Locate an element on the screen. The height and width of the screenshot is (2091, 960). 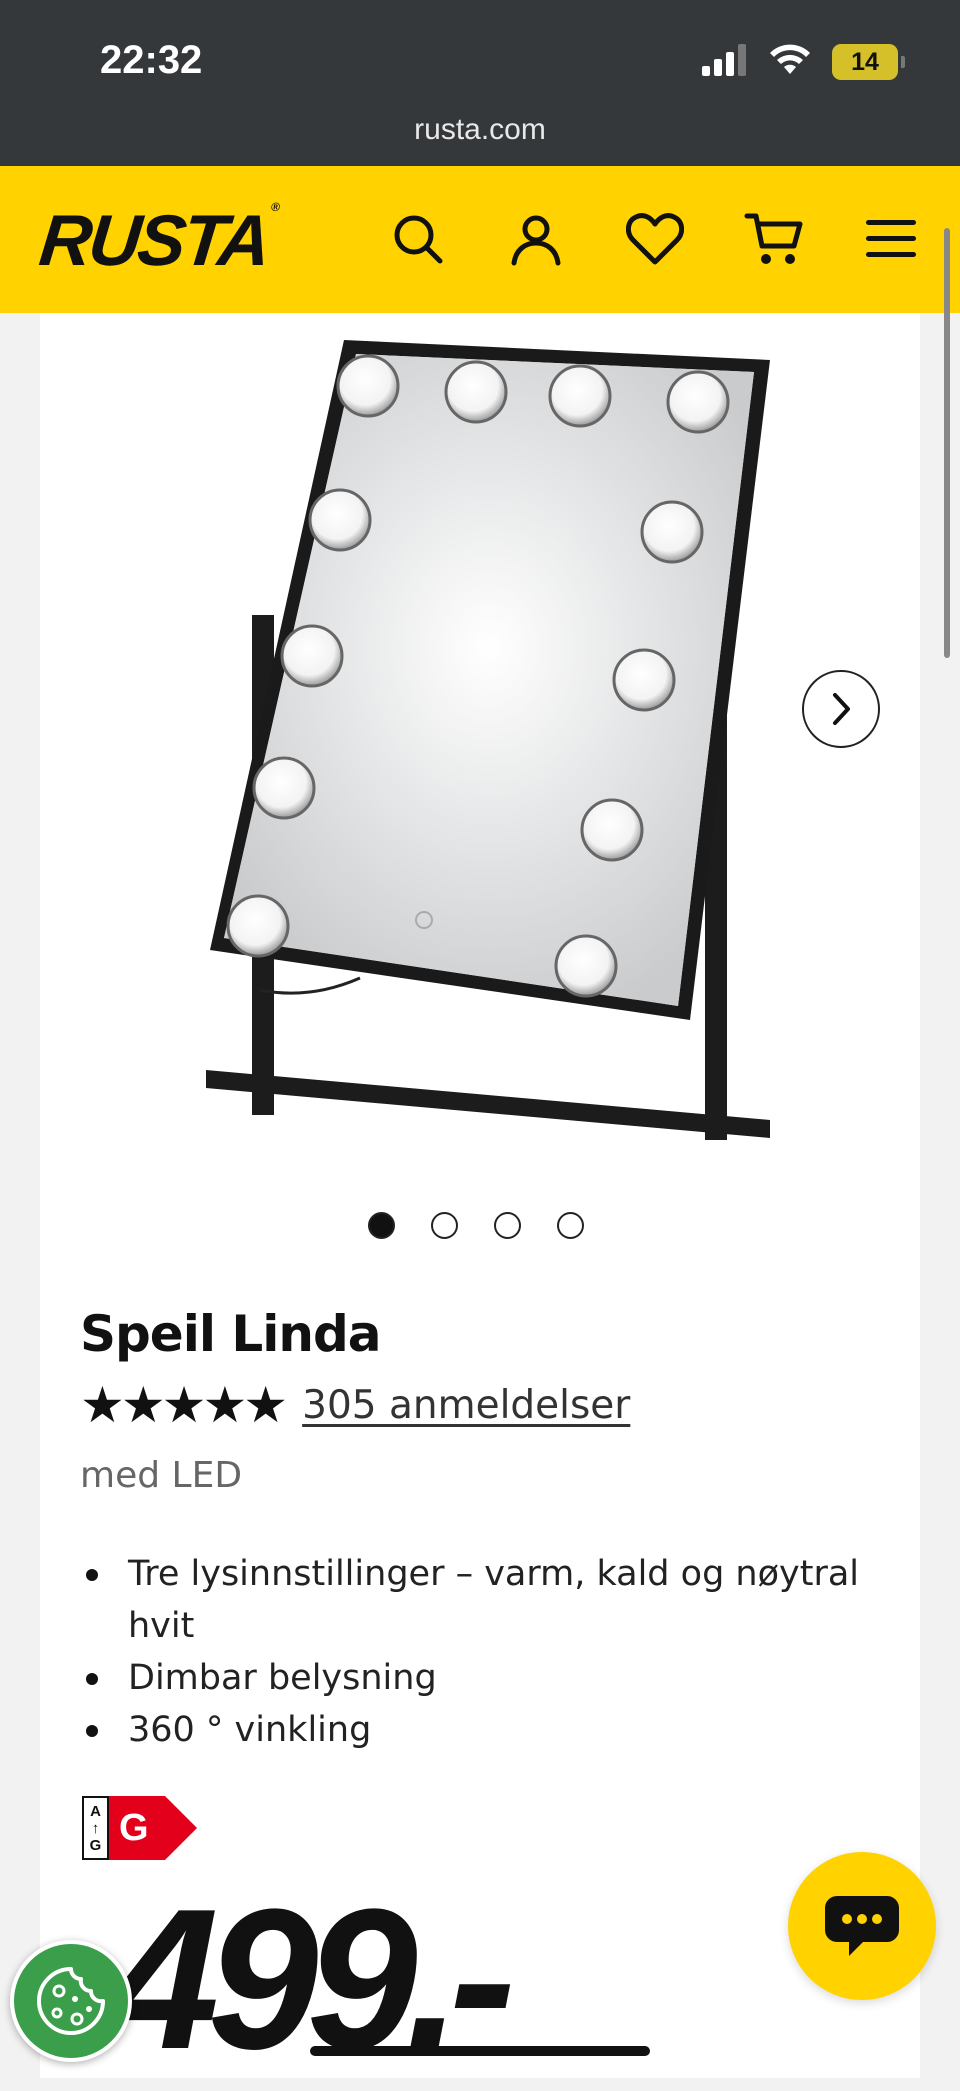
cart-icon is located at coordinates (774, 239).